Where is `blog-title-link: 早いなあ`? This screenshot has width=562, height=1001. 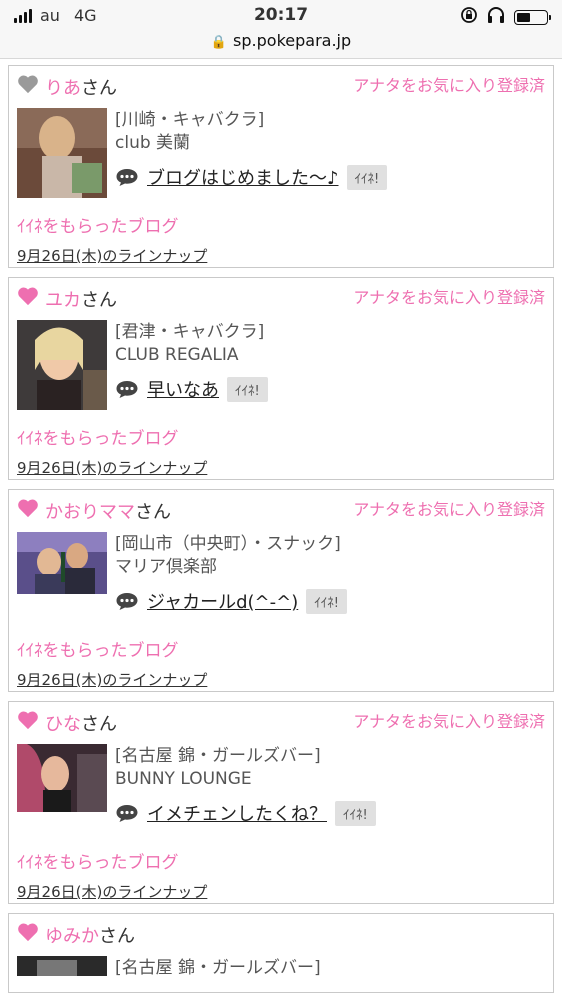
blog-title-link: 早いなあ is located at coordinates (183, 389).